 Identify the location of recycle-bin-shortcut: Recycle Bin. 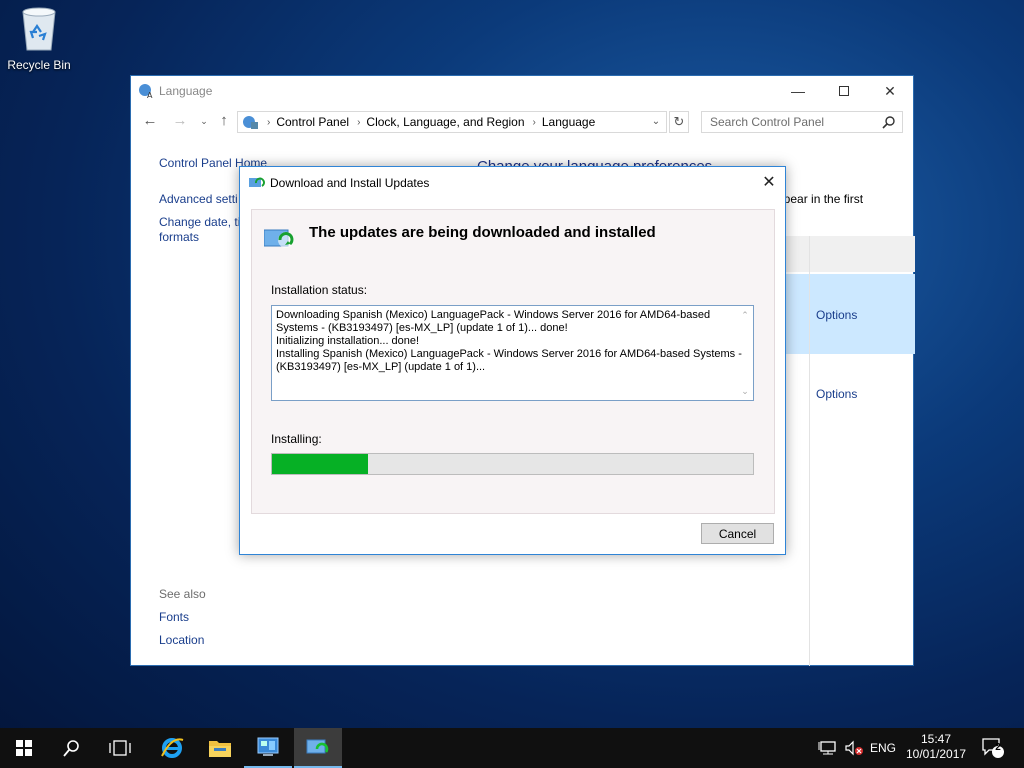
(39, 39).